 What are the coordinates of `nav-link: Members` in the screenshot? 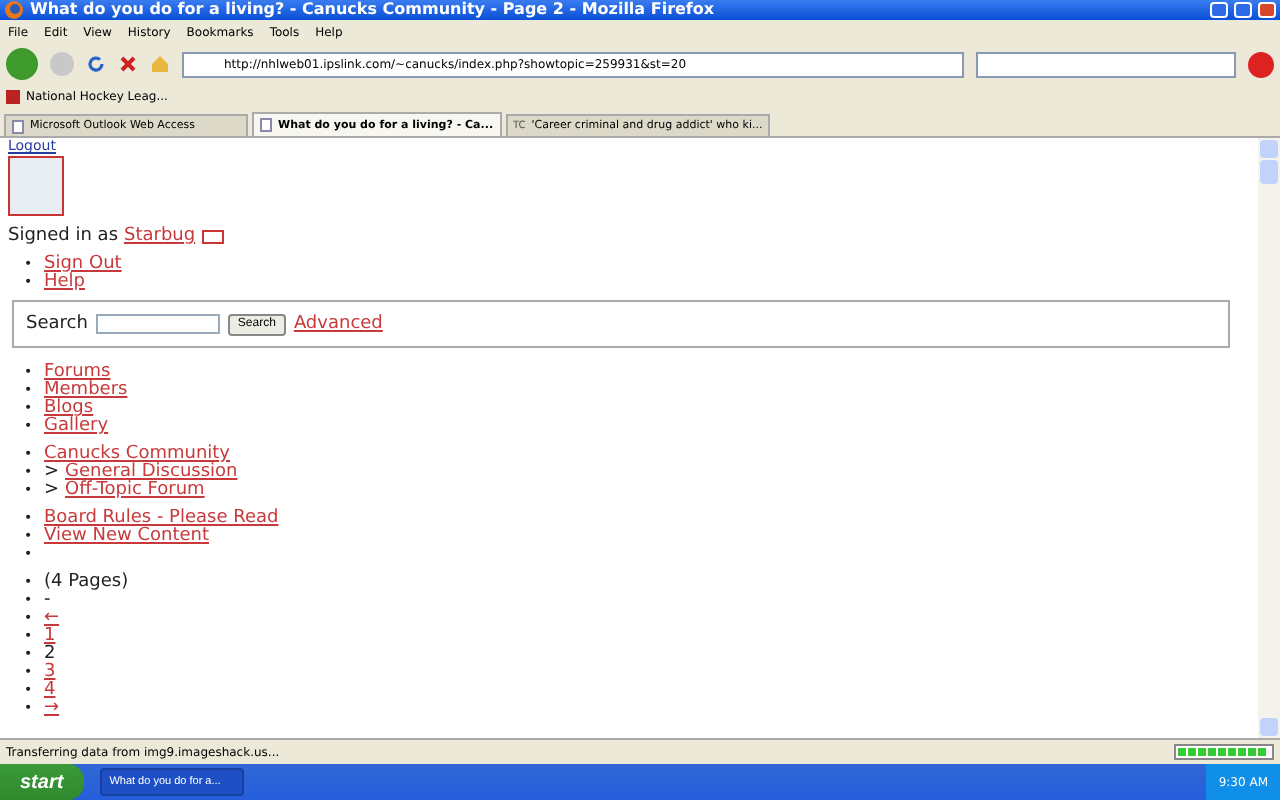 It's located at (86, 391).